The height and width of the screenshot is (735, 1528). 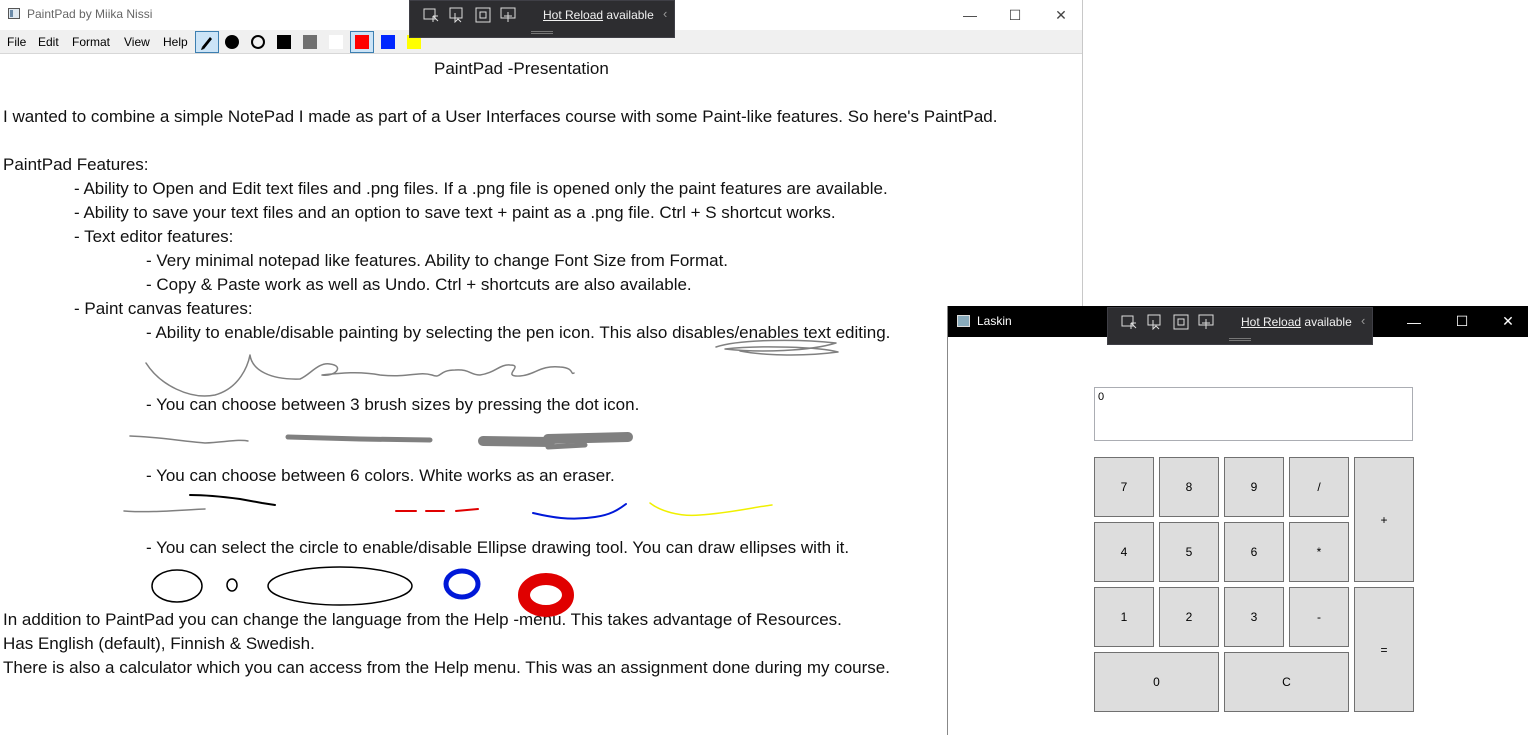 I want to click on color-swatch-red, so click(x=362, y=42).